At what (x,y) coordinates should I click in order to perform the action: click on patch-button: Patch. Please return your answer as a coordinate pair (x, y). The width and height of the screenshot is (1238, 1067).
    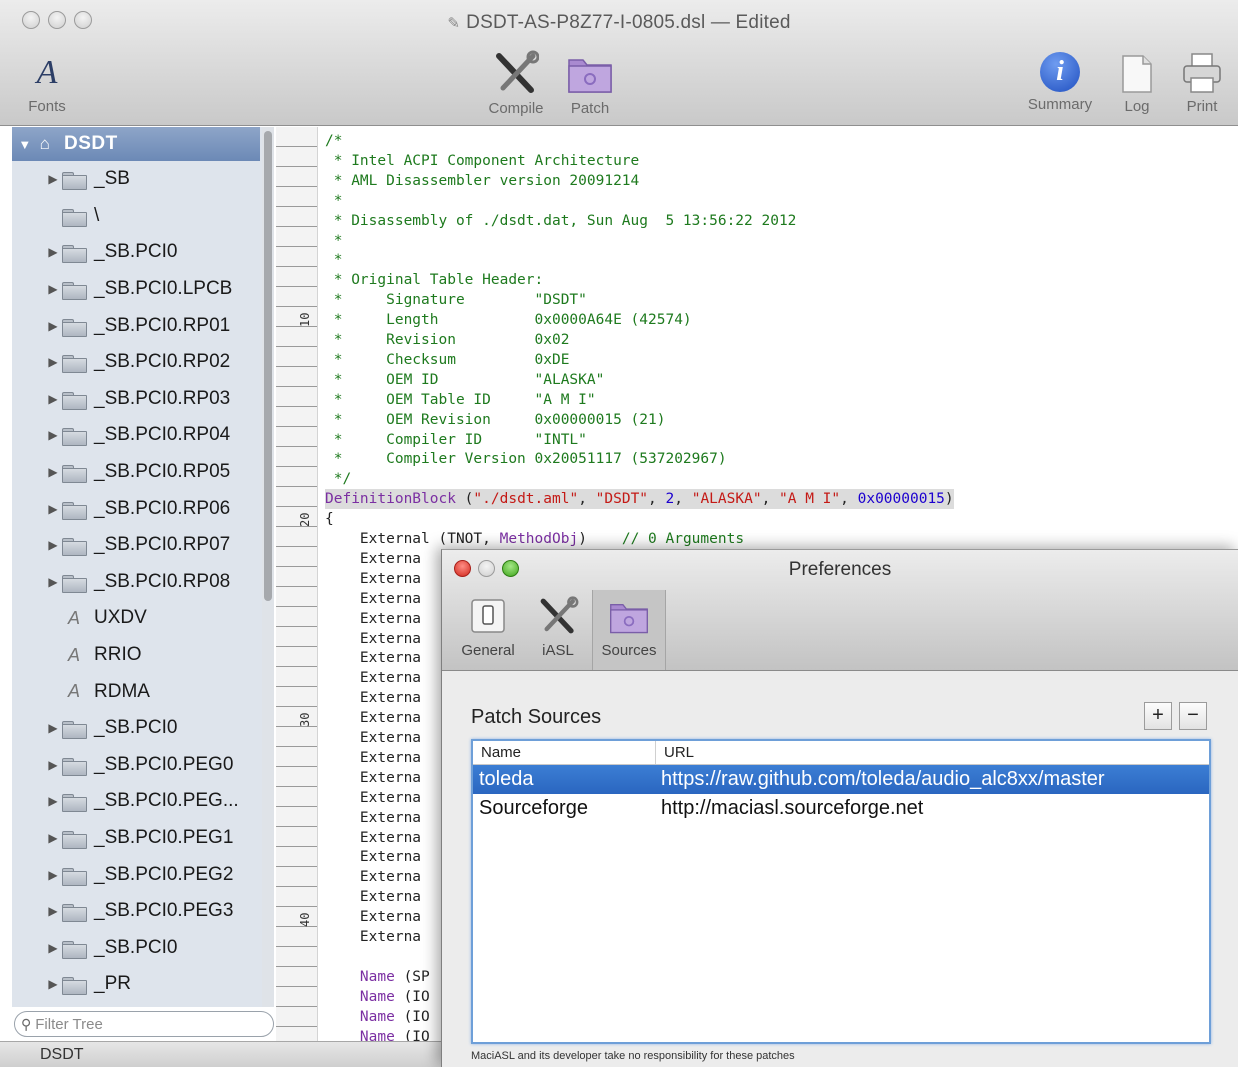
    Looking at the image, I should click on (590, 83).